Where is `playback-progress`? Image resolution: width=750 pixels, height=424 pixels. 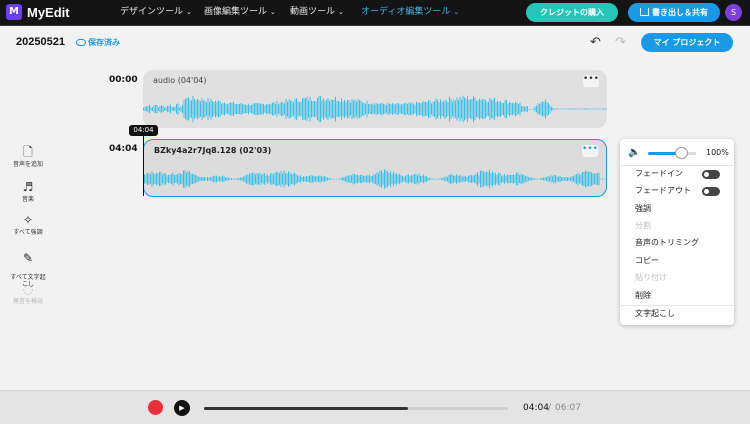
playback-progress is located at coordinates (356, 408).